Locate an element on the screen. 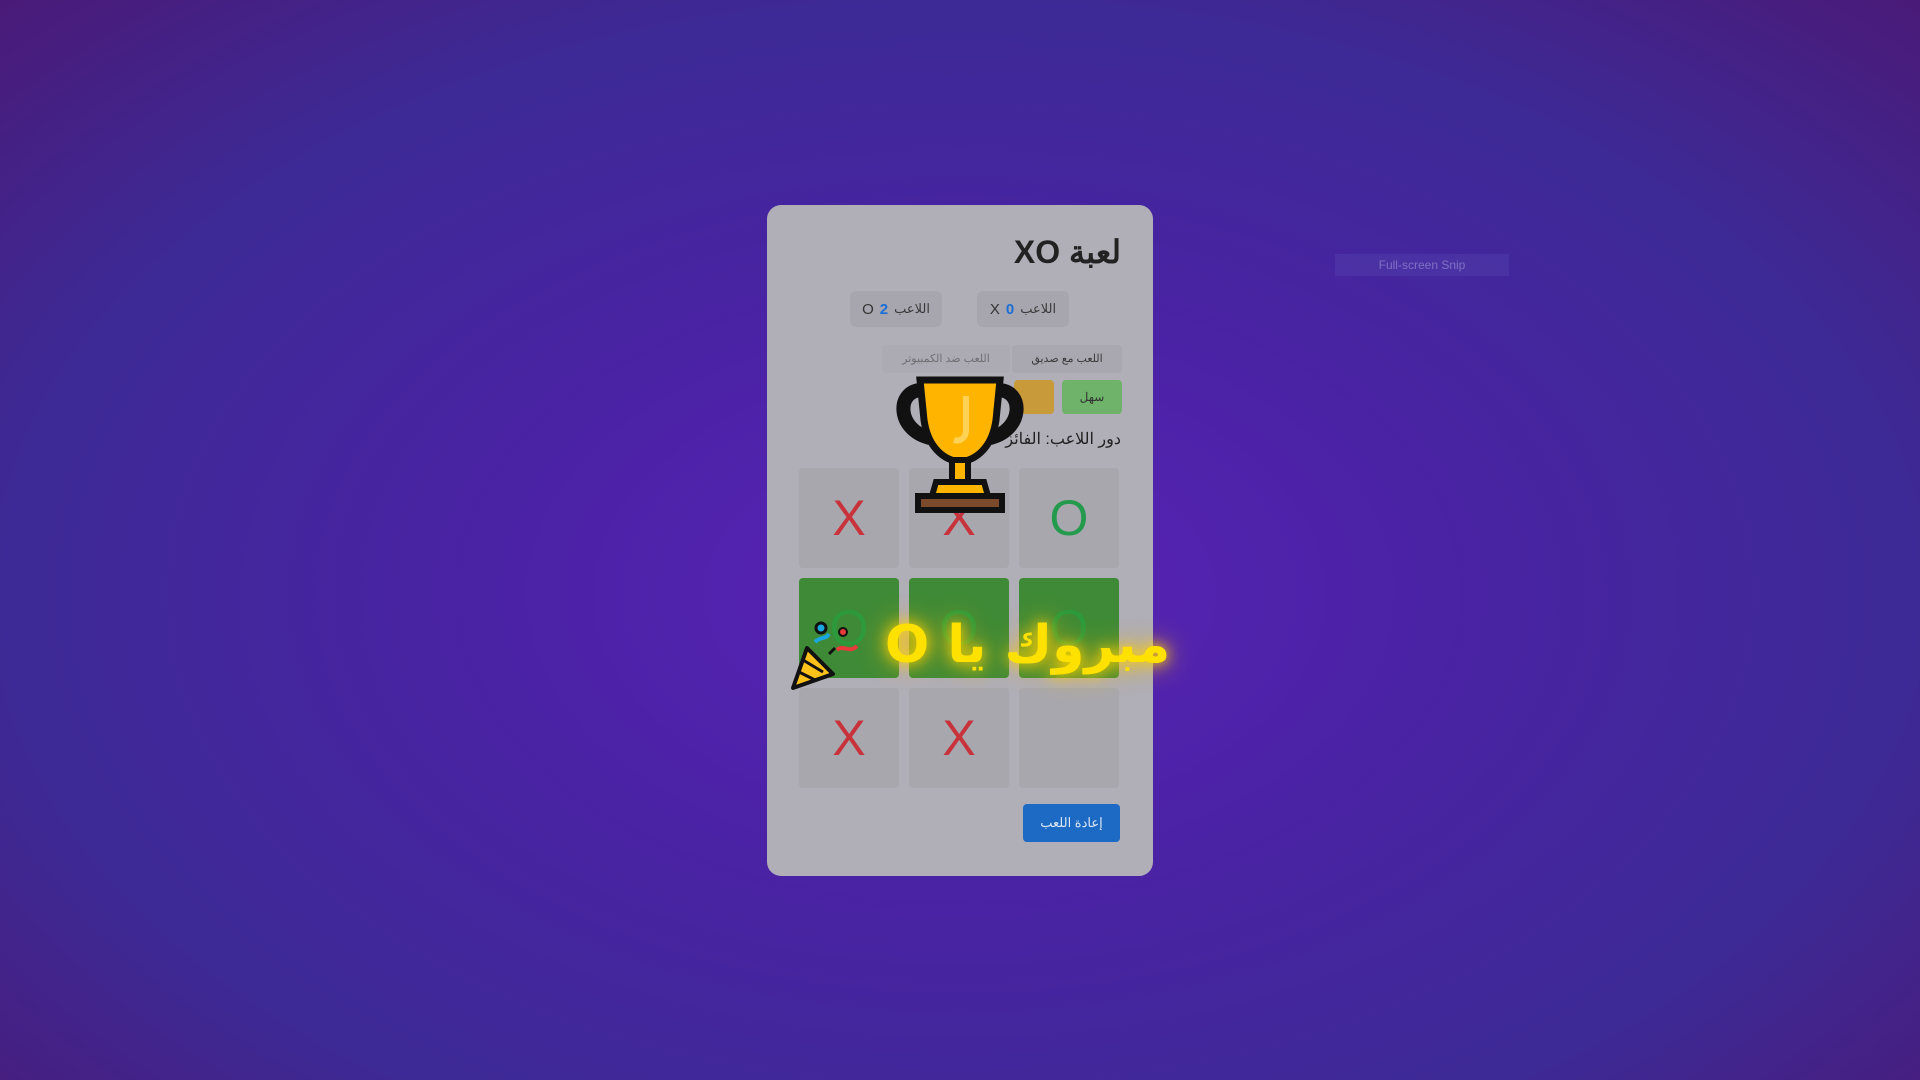 Image resolution: width=1920 pixels, height=1080 pixels. score-x-symbol: X is located at coordinates (994, 309).